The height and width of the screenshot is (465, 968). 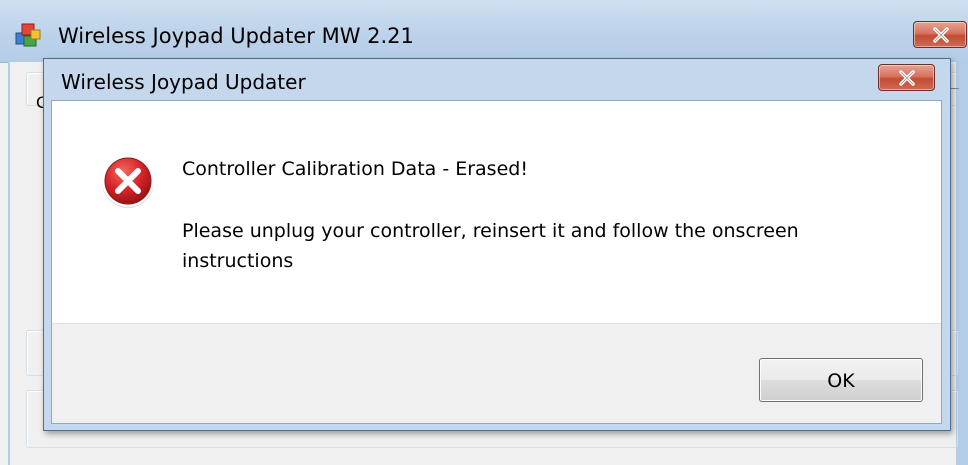 I want to click on ok-button: OK, so click(x=841, y=380).